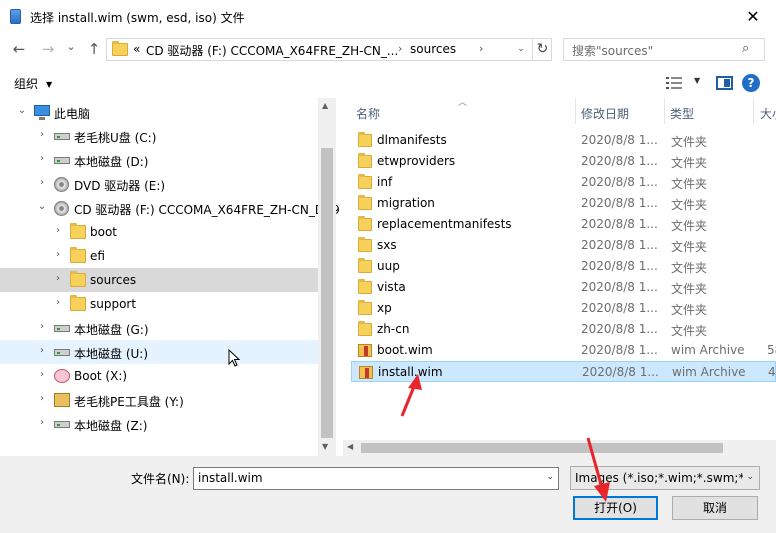 This screenshot has width=776, height=533. I want to click on file-list-hscrollbar: ◀, so click(559, 448).